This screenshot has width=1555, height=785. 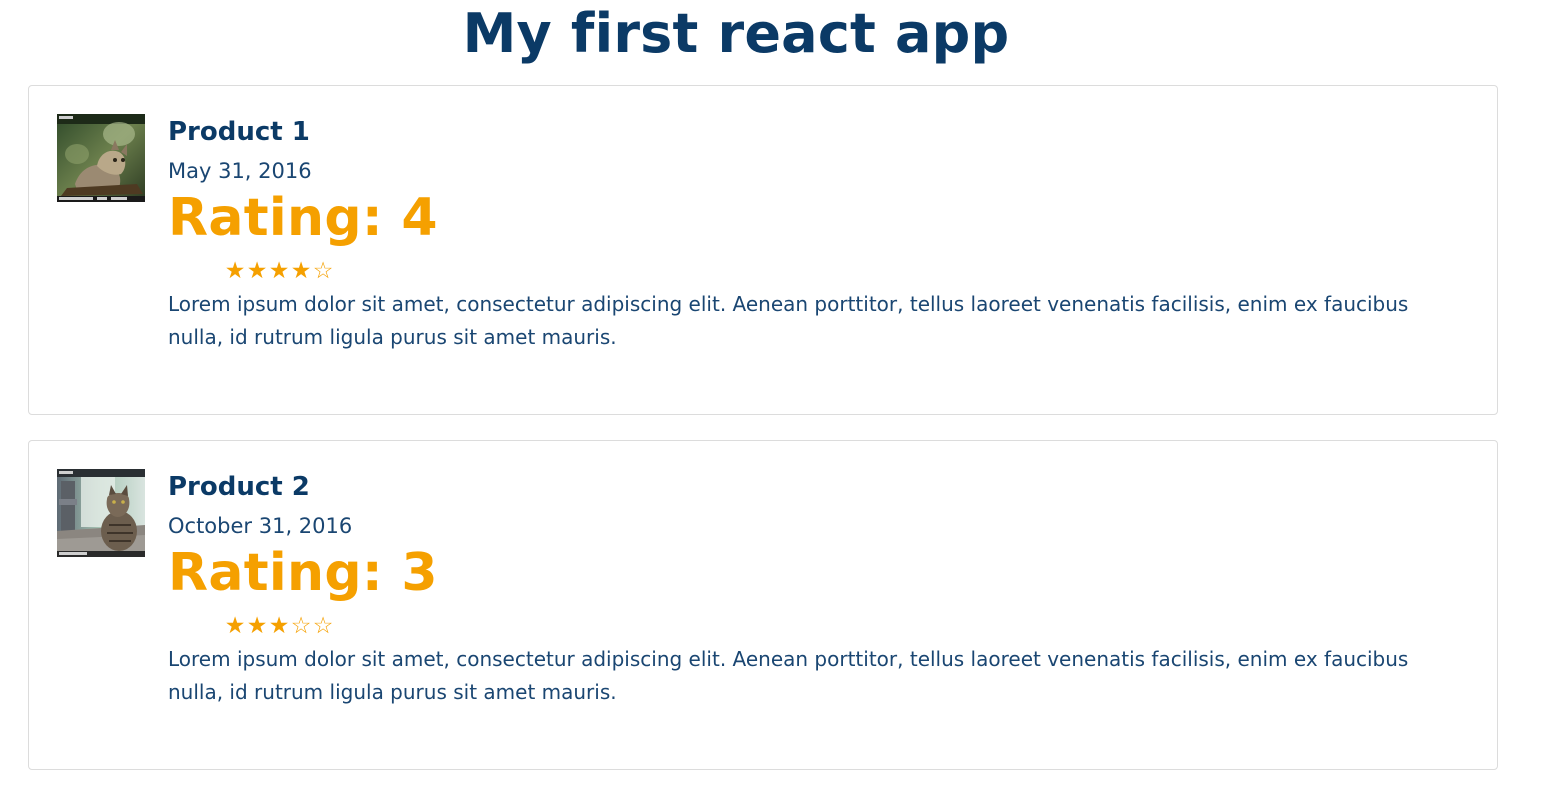 What do you see at coordinates (239, 132) in the screenshot?
I see `product-name: Product 1` at bounding box center [239, 132].